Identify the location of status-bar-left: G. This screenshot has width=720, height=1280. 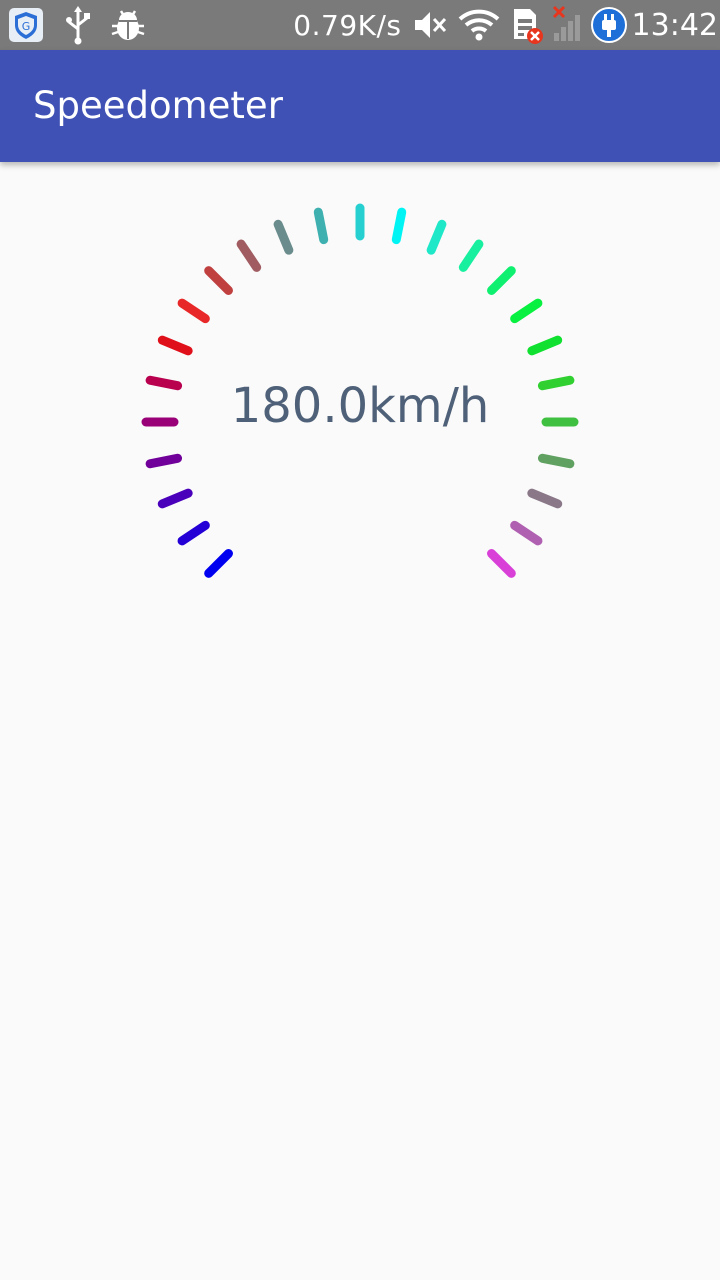
(77, 25).